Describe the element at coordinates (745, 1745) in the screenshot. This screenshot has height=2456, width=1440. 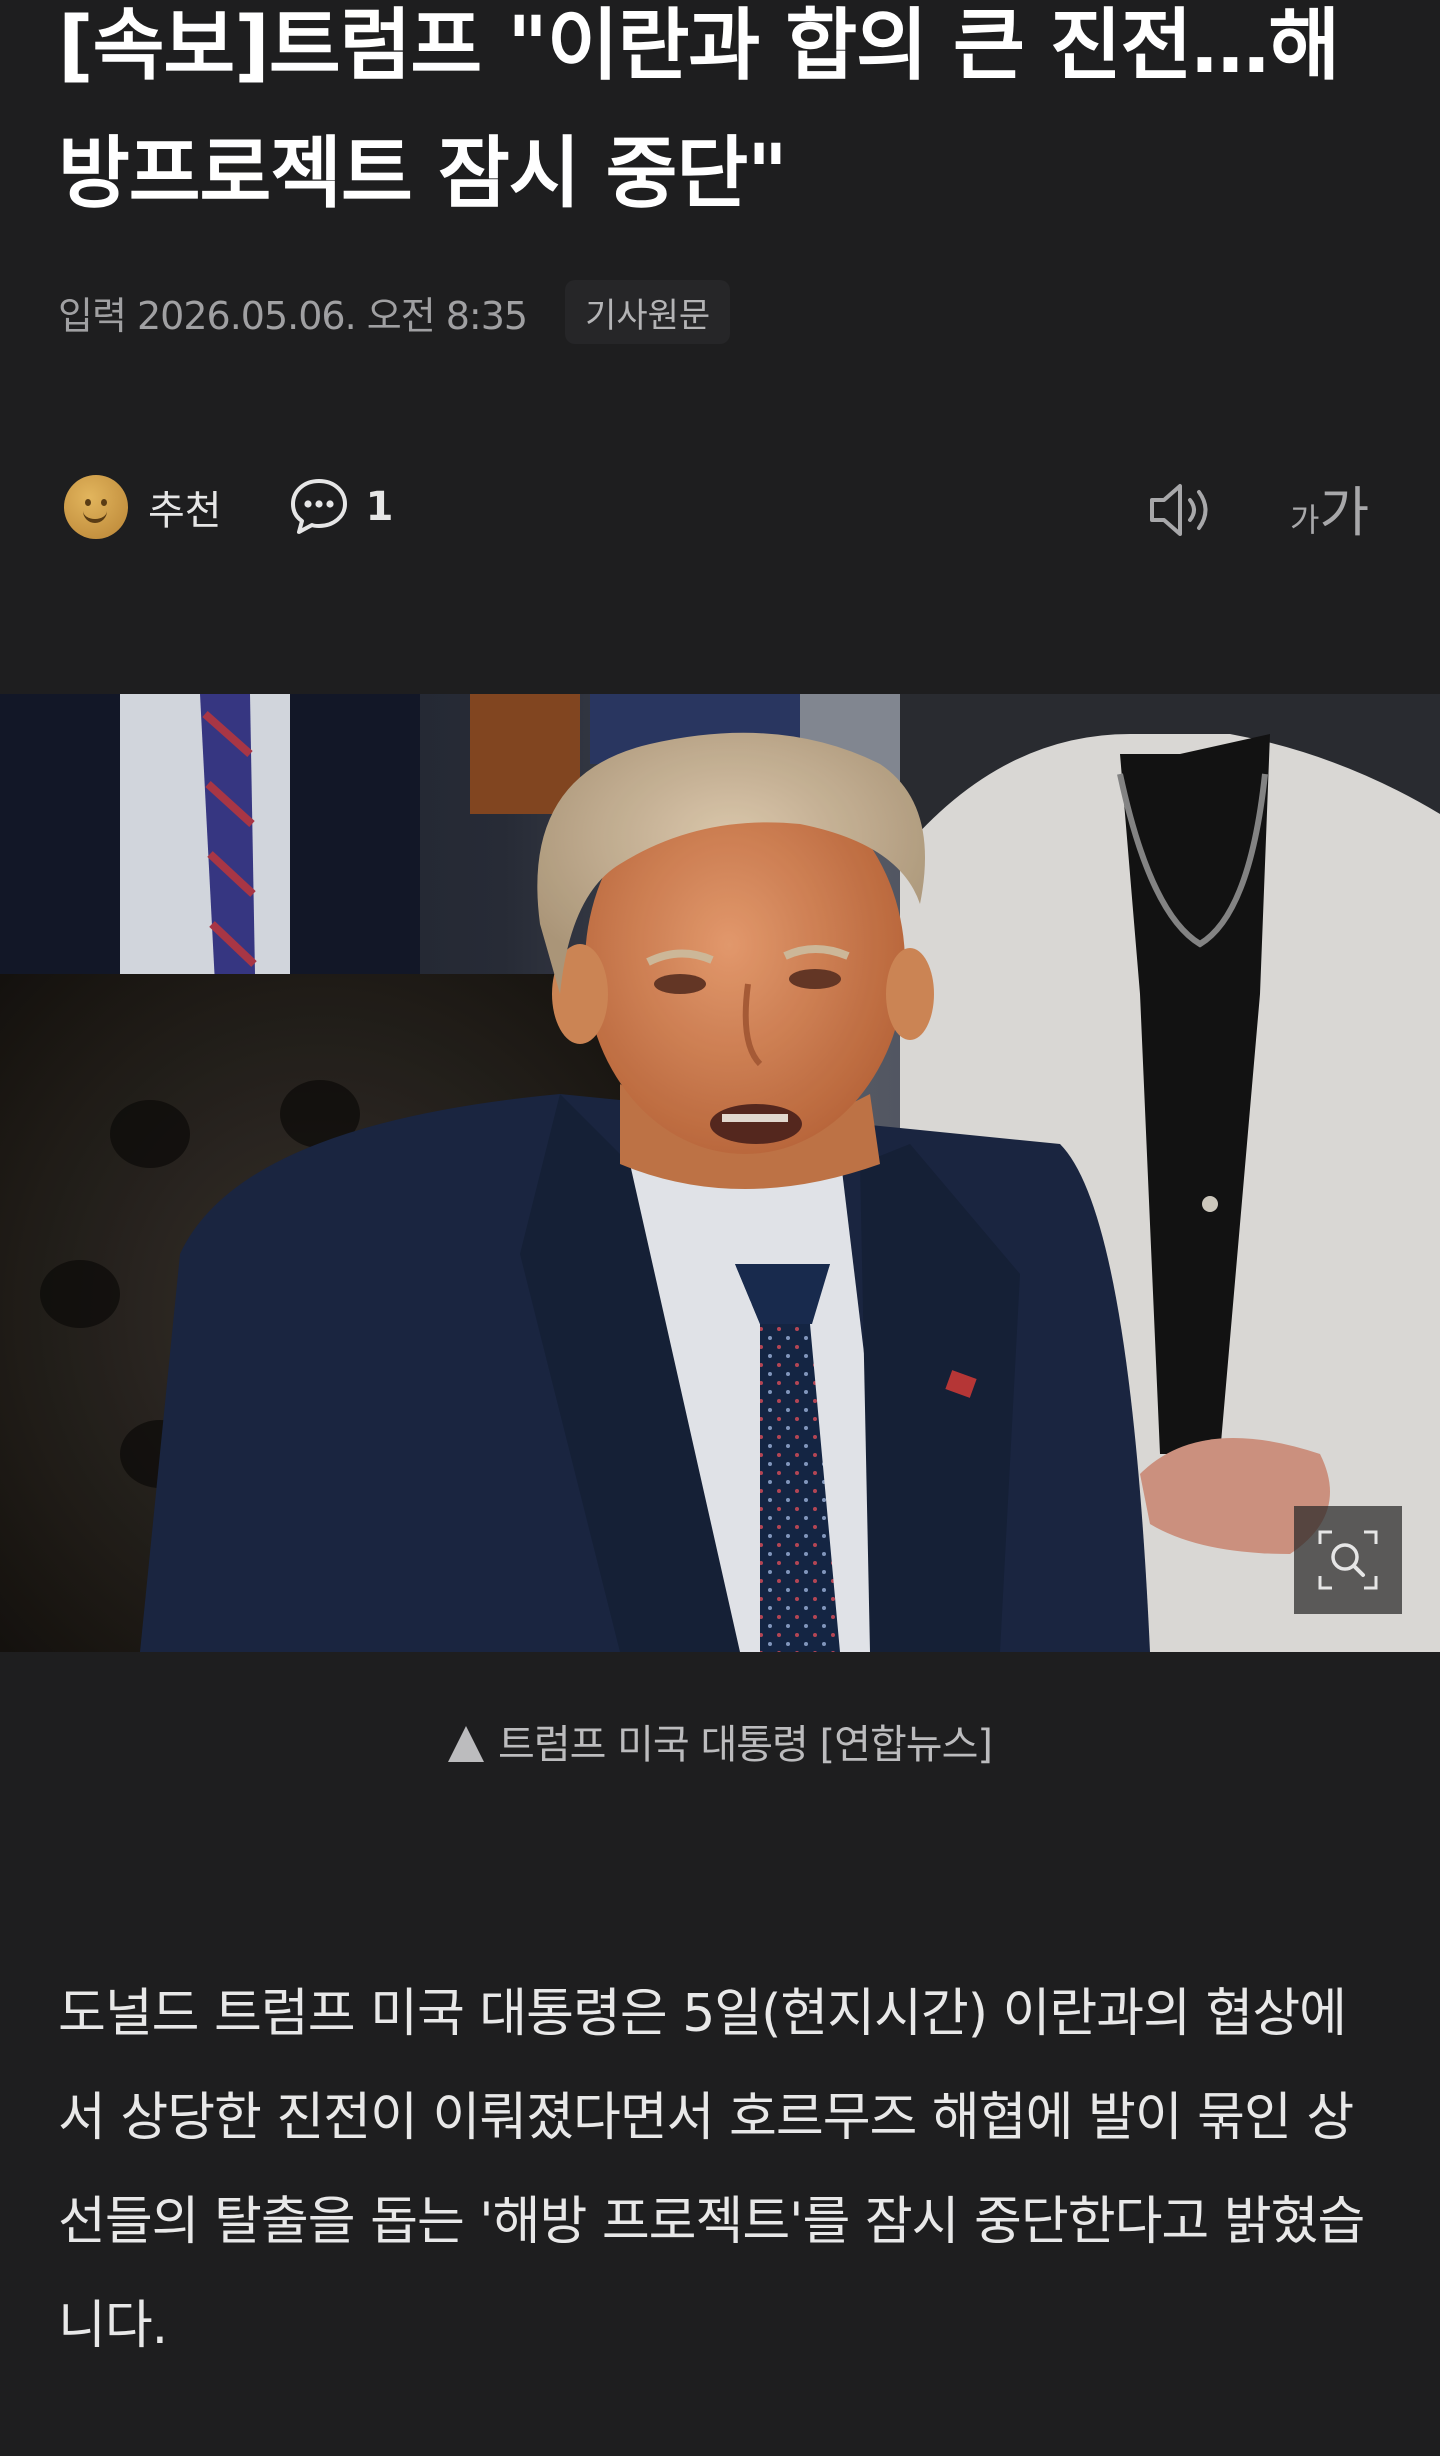
I see `photo-caption-text: 트럼프 미국 대통령 [연합뉴스]` at that location.